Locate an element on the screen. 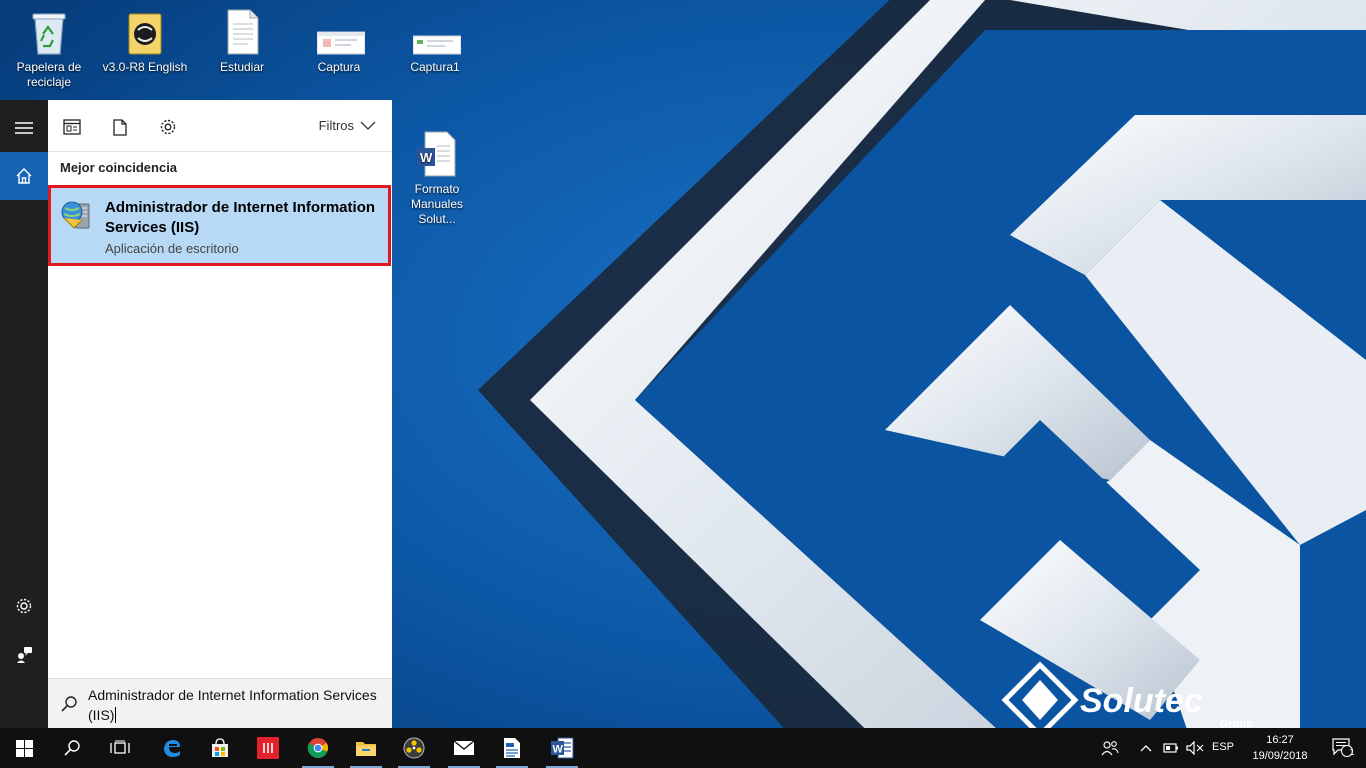  file-explorer-icon is located at coordinates (366, 749).